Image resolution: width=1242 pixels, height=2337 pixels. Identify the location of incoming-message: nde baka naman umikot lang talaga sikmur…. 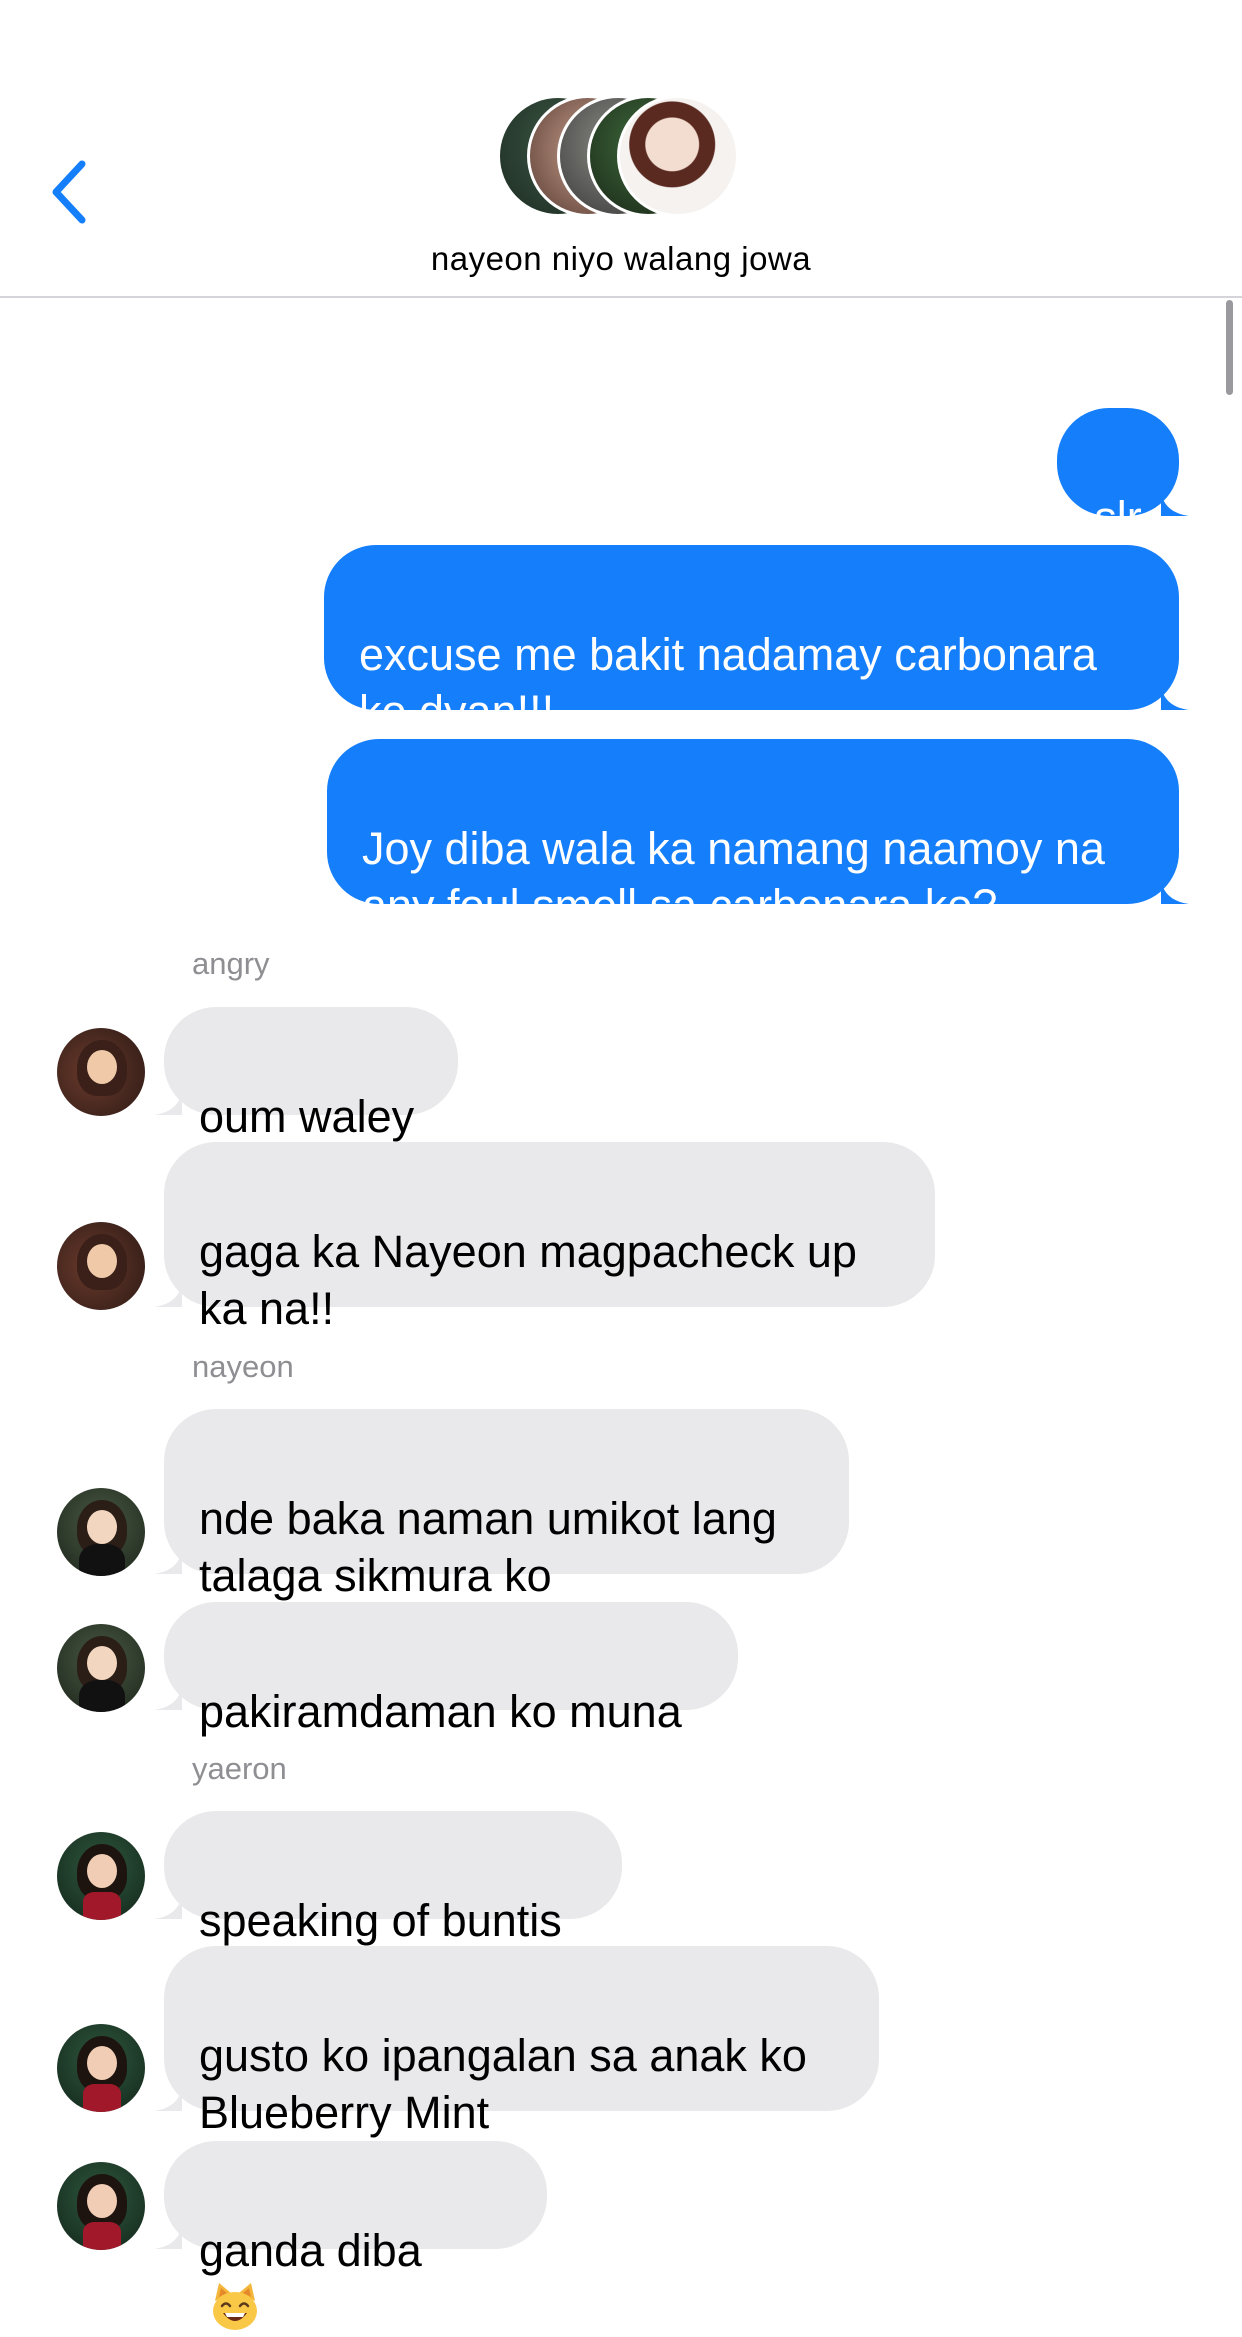
(501, 1505).